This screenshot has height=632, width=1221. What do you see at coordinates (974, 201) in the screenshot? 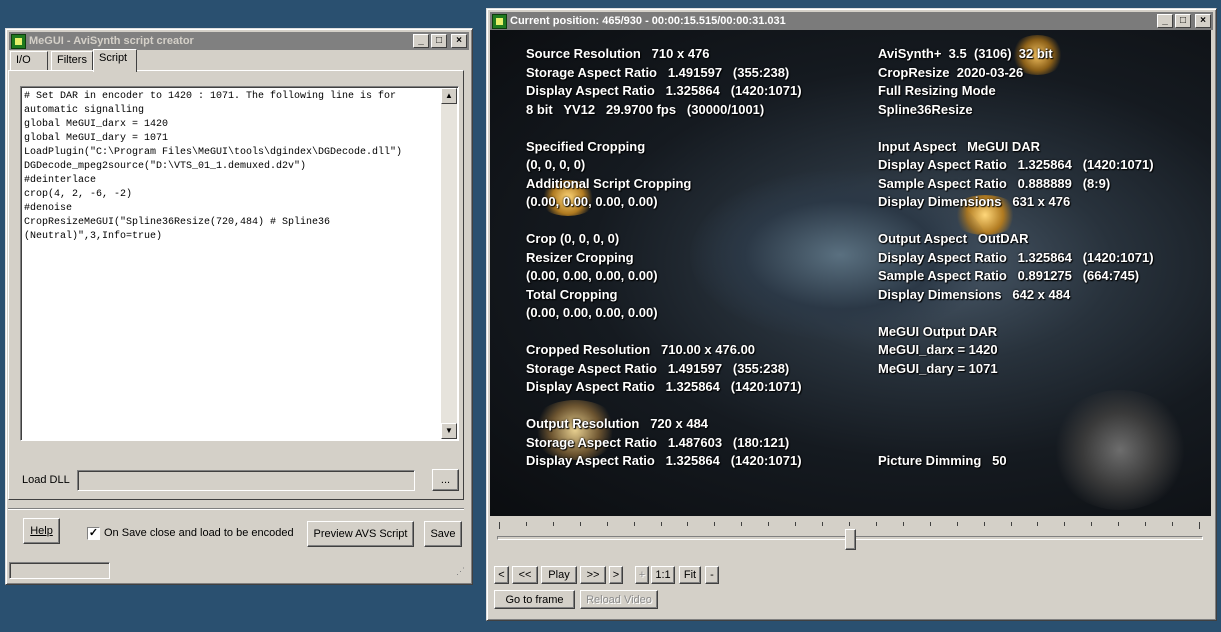
I see `info-line: Display Dimensions 631 x 476` at bounding box center [974, 201].